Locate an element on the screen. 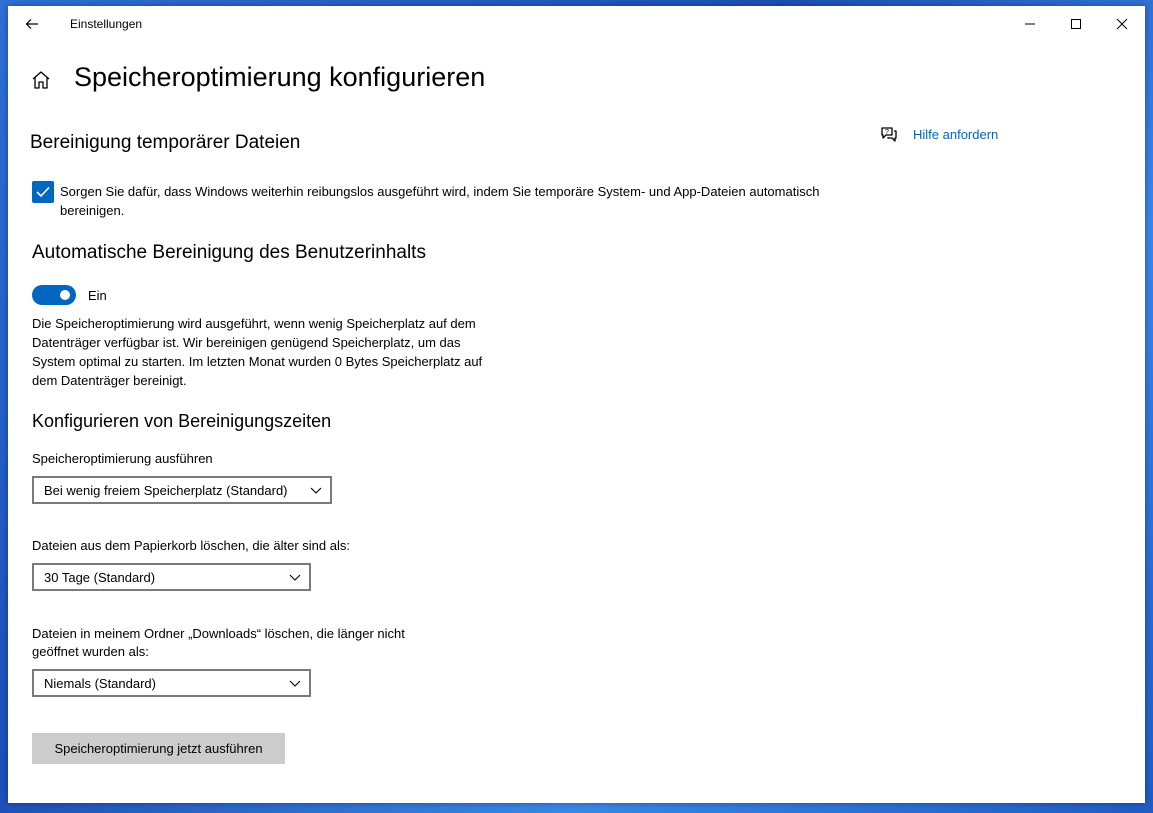  help-link: ? Hilfe anfordern is located at coordinates (939, 134).